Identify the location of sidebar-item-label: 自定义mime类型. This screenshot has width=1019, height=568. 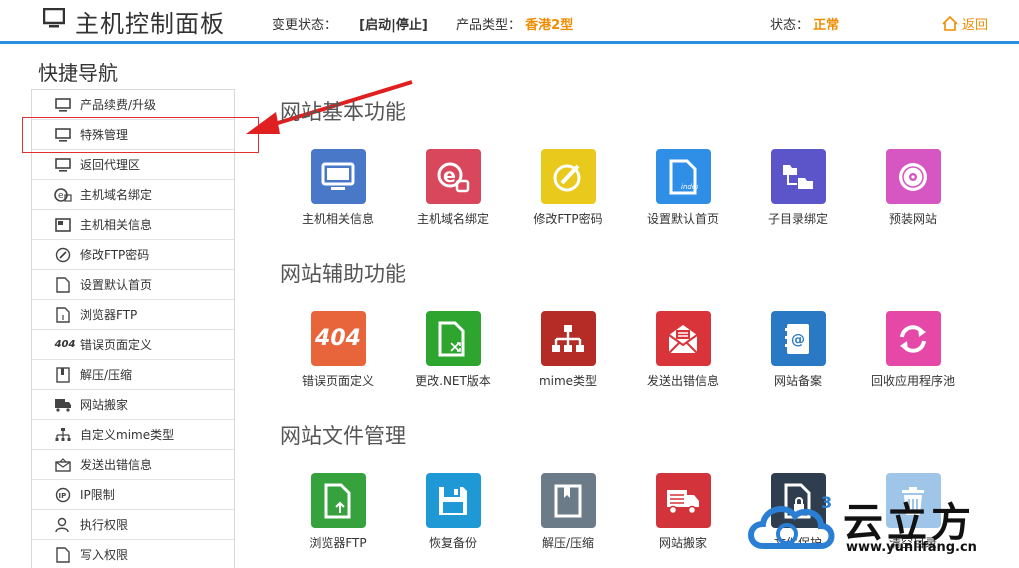
(127, 435).